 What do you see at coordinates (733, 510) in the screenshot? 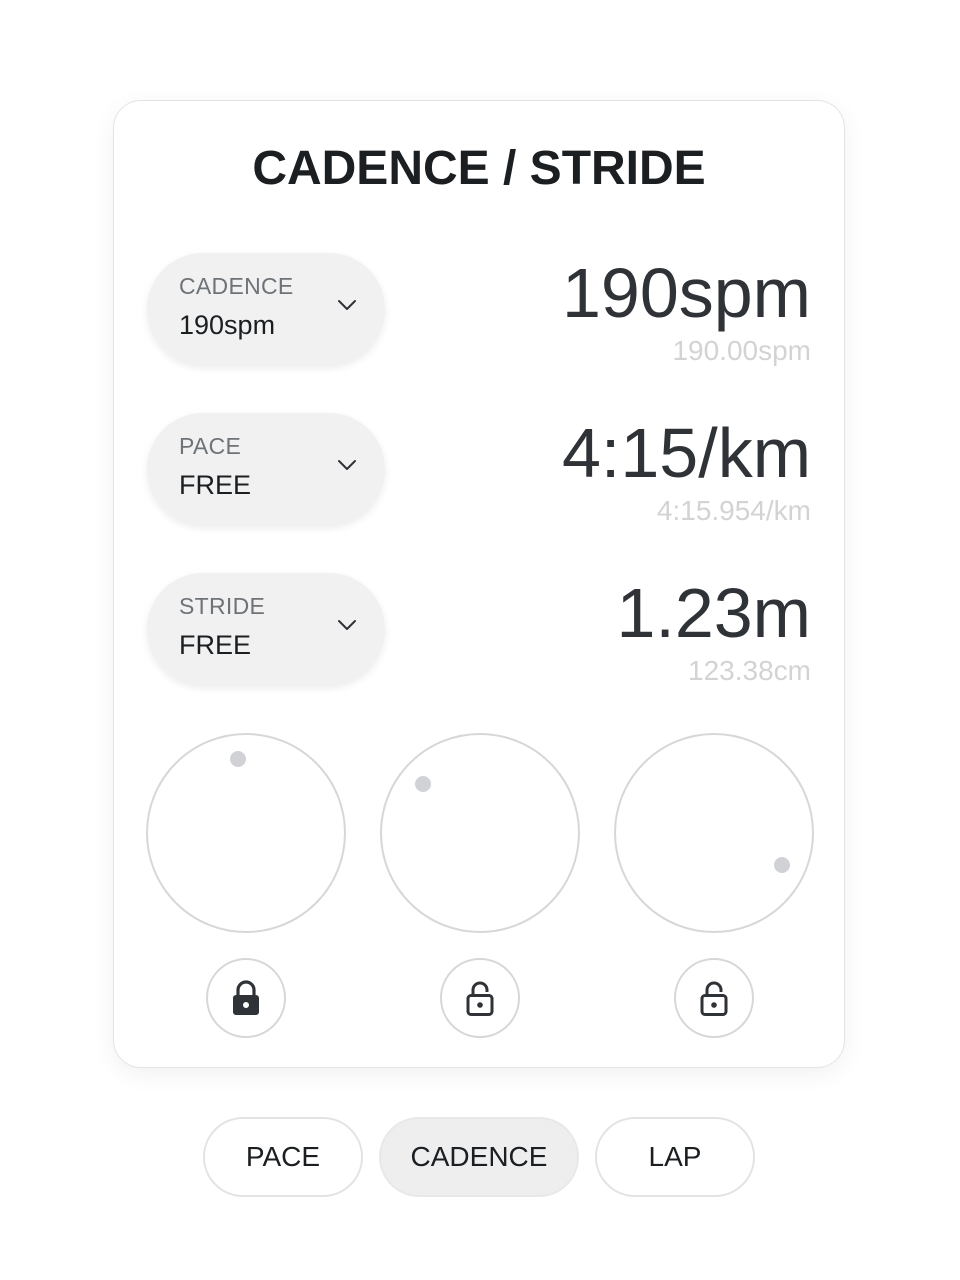
I see `pace-precise-readout: 4:15.954/km` at bounding box center [733, 510].